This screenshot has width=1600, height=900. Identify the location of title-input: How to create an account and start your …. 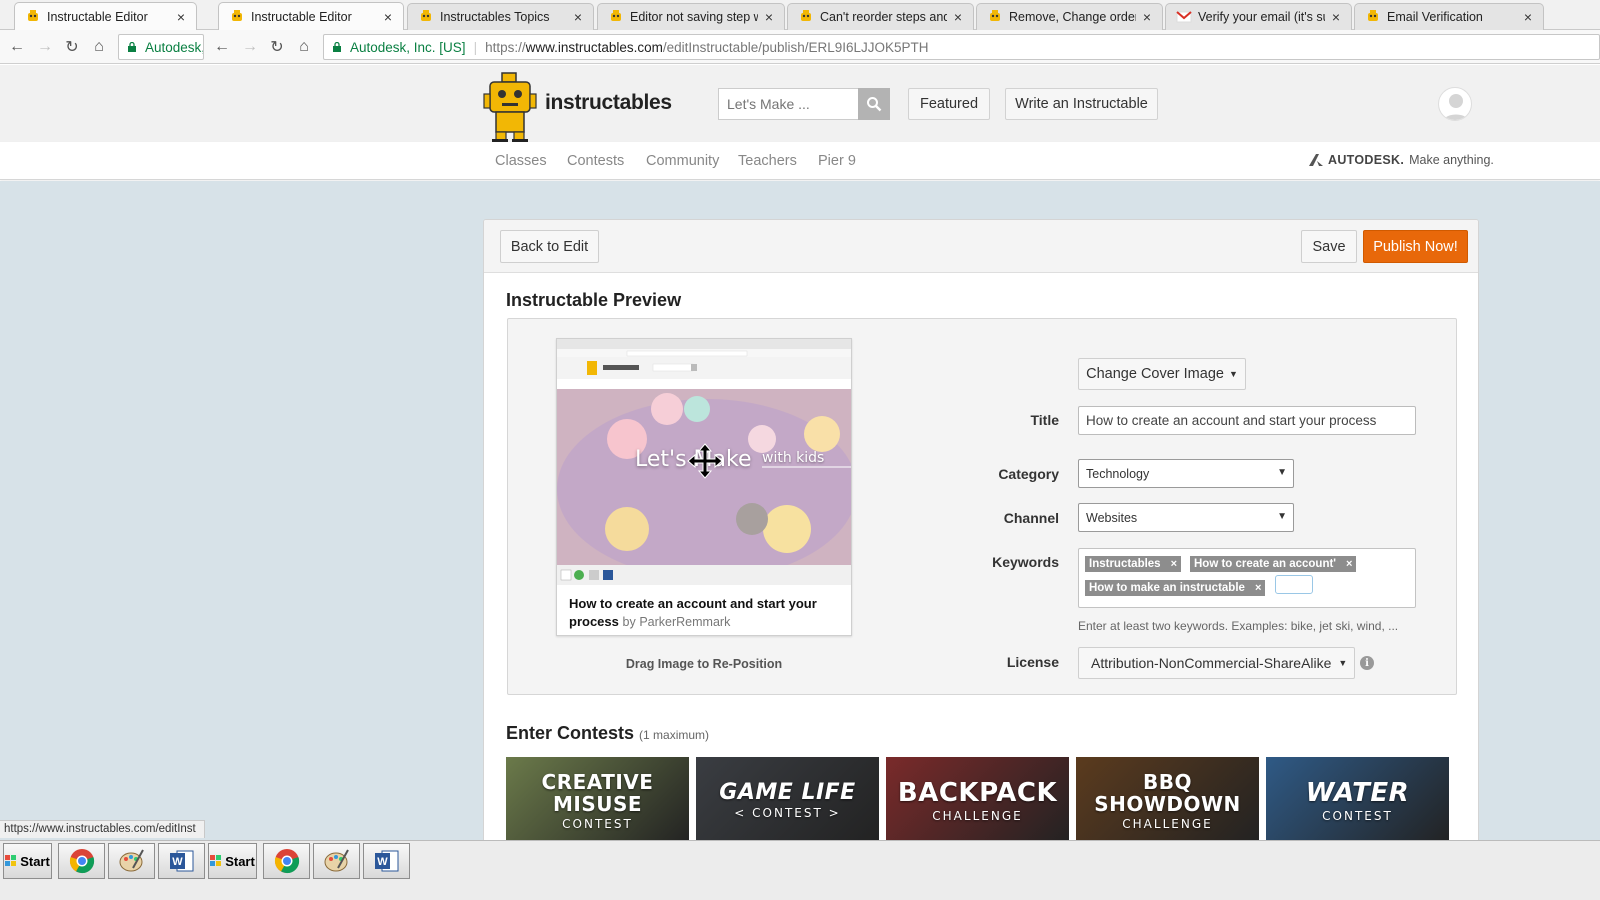
(1247, 420).